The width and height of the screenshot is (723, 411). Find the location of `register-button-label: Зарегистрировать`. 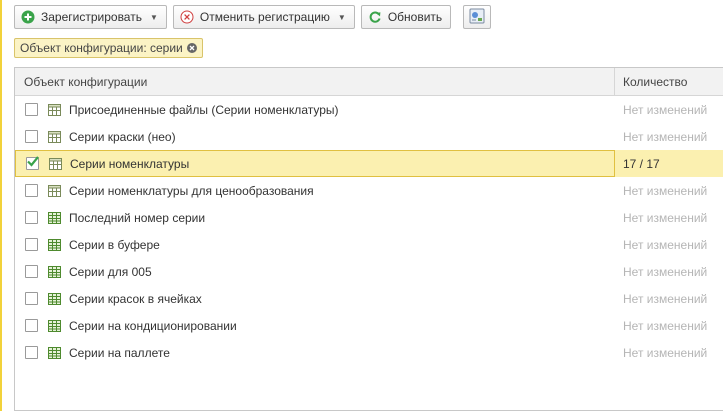

register-button-label: Зарегистрировать is located at coordinates (91, 17).